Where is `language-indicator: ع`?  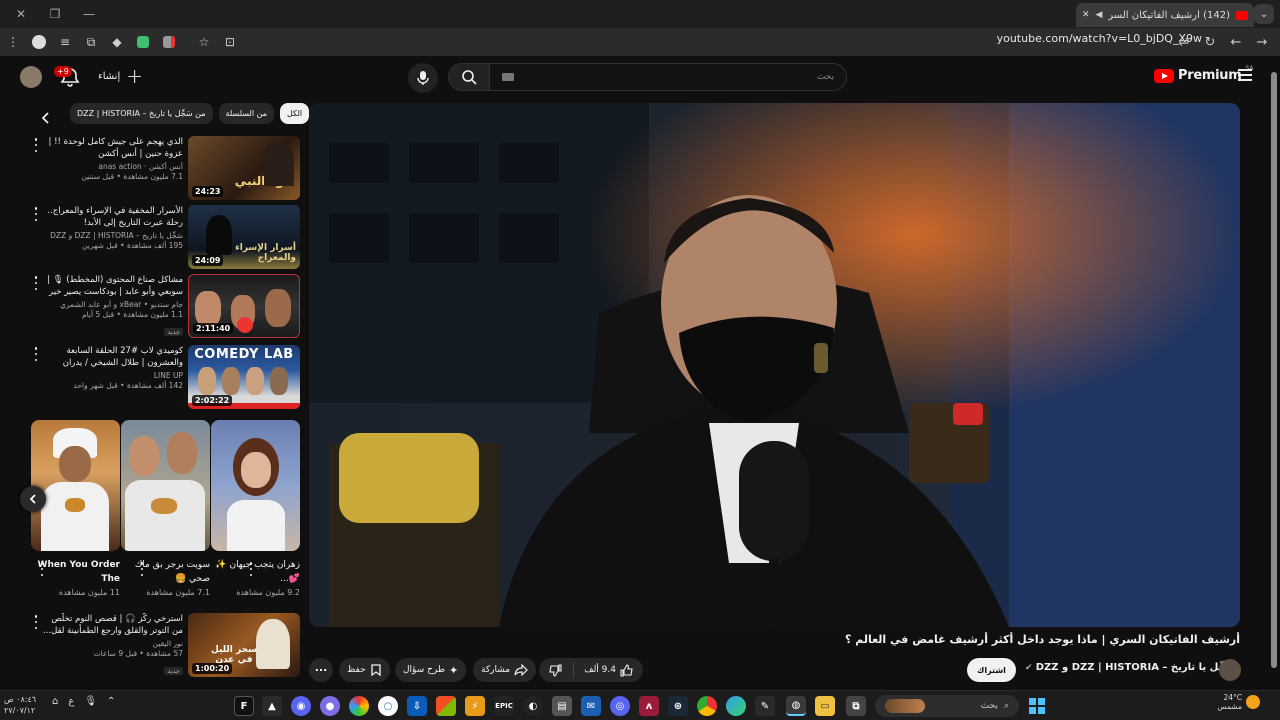
language-indicator: ع is located at coordinates (71, 701).